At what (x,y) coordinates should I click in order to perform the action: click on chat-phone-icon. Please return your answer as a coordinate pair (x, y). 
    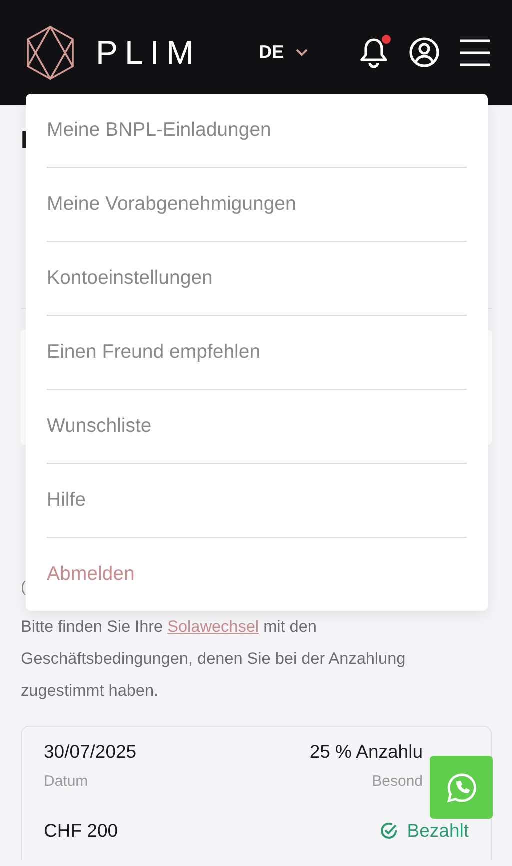
    Looking at the image, I should click on (462, 788).